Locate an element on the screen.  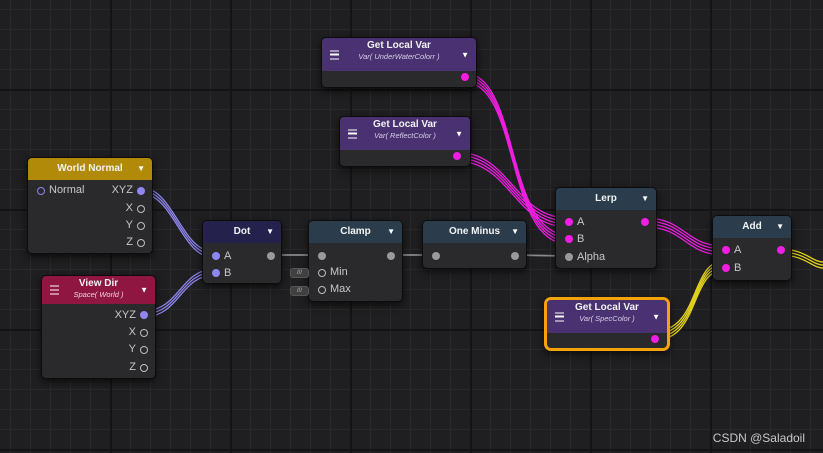
node-title: Dot is located at coordinates (242, 231).